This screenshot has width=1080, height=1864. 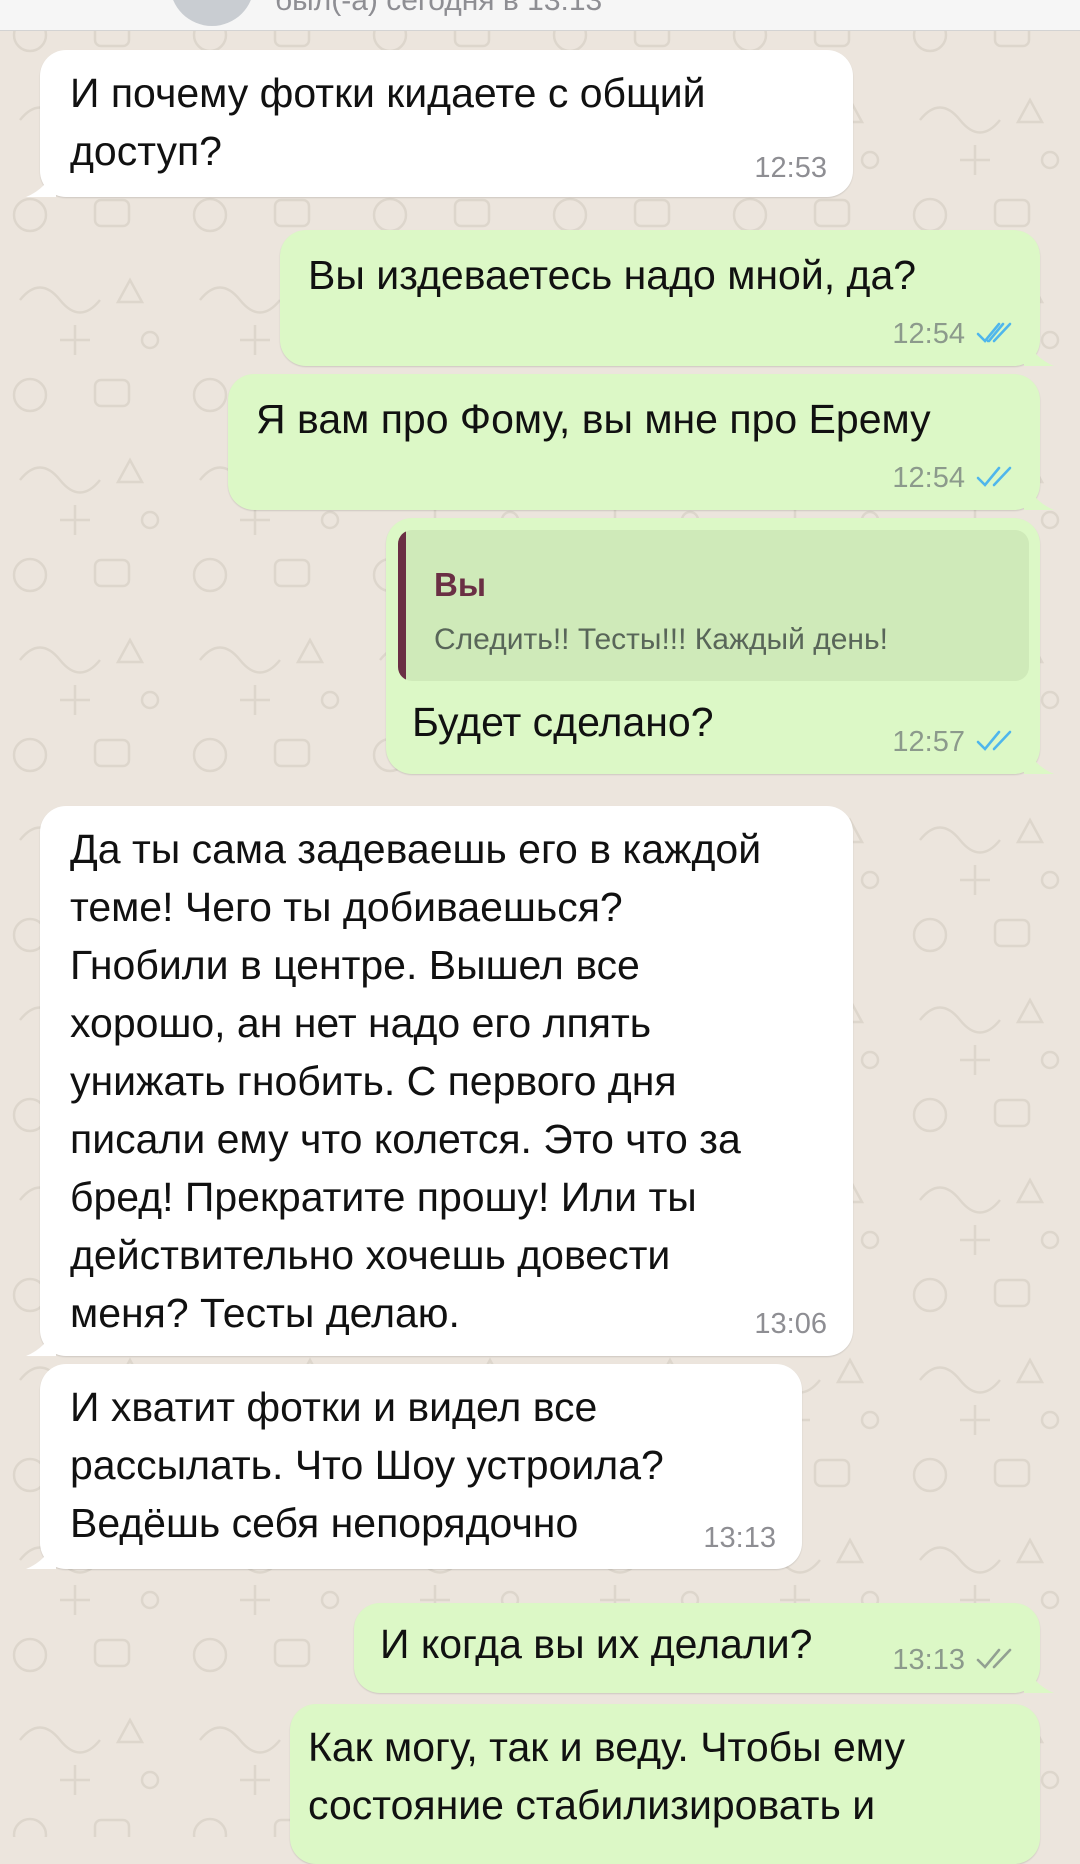 I want to click on message-text: Вы издеваетесь надо мной, да?, so click(x=612, y=275).